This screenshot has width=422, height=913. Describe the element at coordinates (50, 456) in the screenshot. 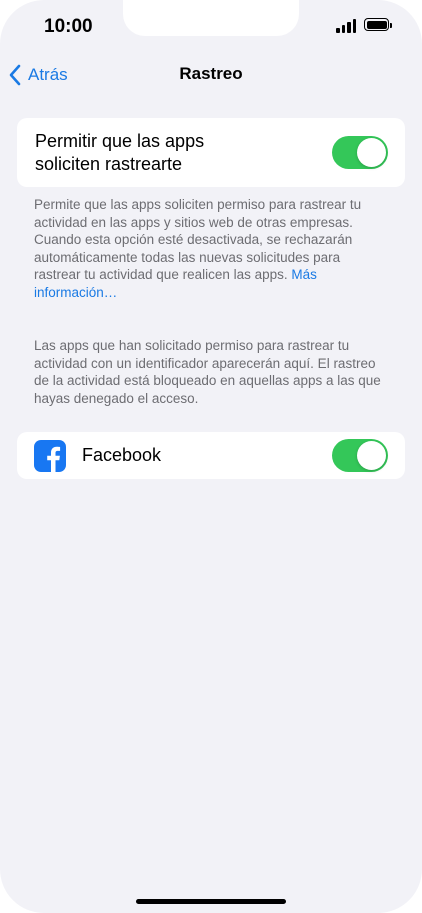

I see `facebook-icon` at that location.